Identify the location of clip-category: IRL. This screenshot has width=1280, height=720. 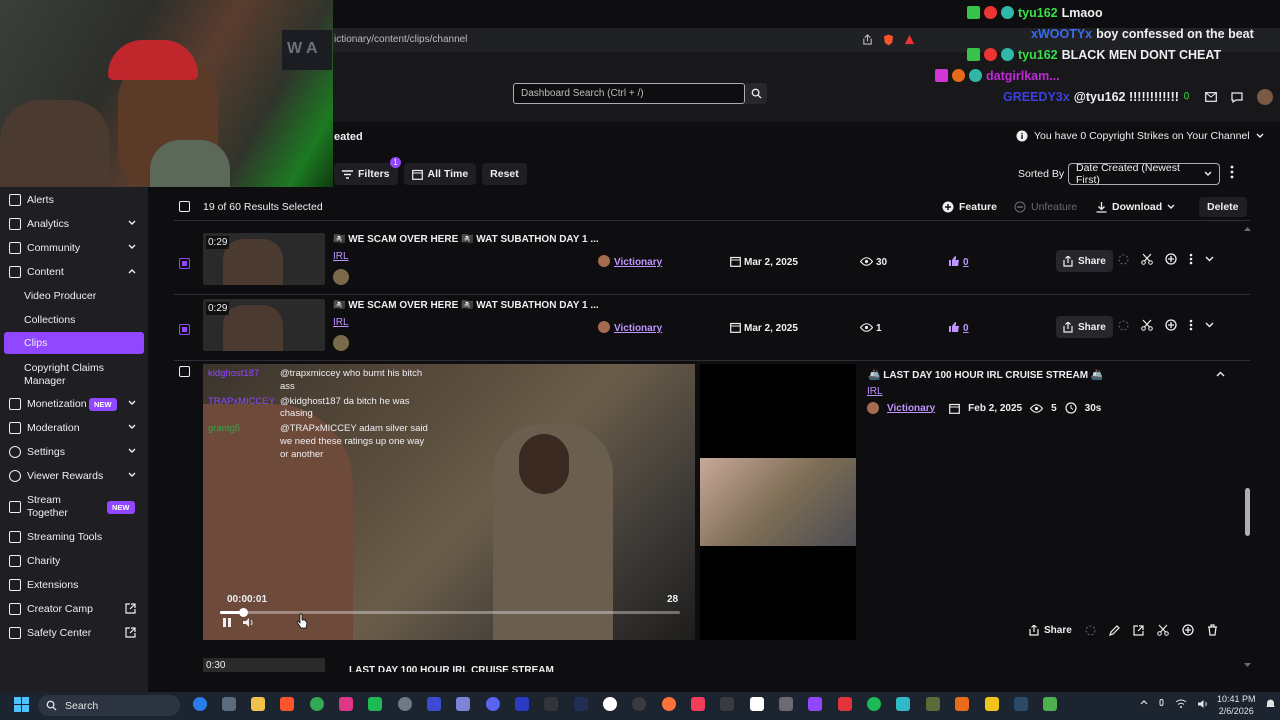
(341, 256).